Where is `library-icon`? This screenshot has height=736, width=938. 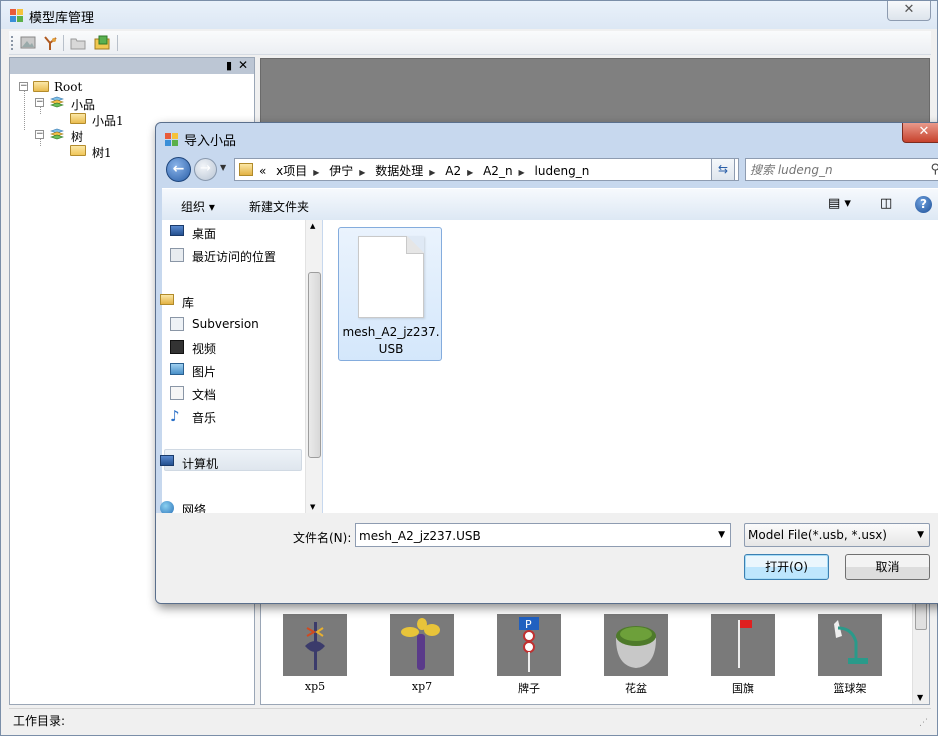 library-icon is located at coordinates (167, 299).